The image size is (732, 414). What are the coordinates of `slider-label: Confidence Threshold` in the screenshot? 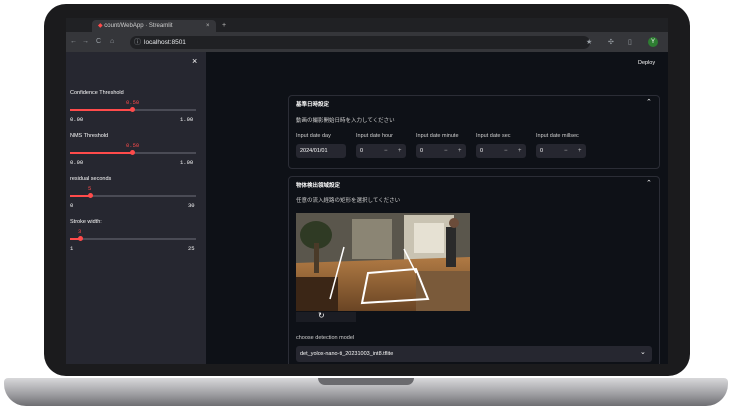 It's located at (97, 93).